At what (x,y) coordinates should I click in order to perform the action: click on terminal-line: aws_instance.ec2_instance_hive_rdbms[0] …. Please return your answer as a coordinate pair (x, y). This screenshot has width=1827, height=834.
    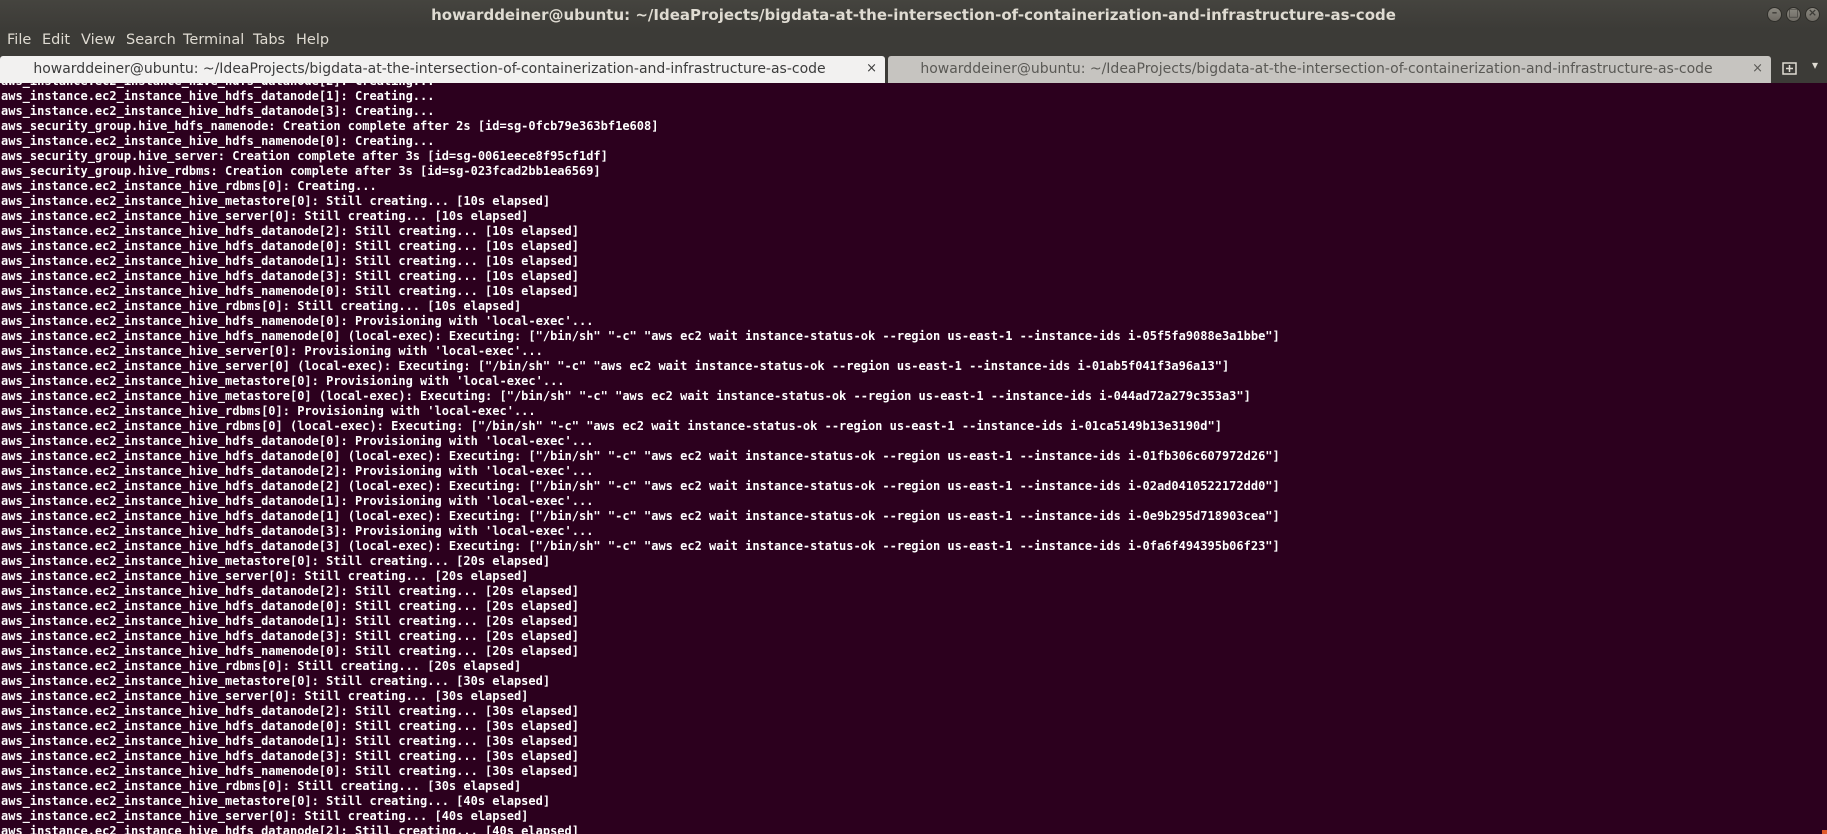
    Looking at the image, I should click on (611, 426).